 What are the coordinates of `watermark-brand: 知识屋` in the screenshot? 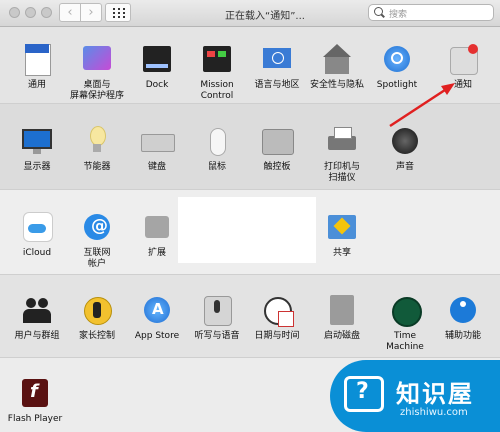 It's located at (435, 394).